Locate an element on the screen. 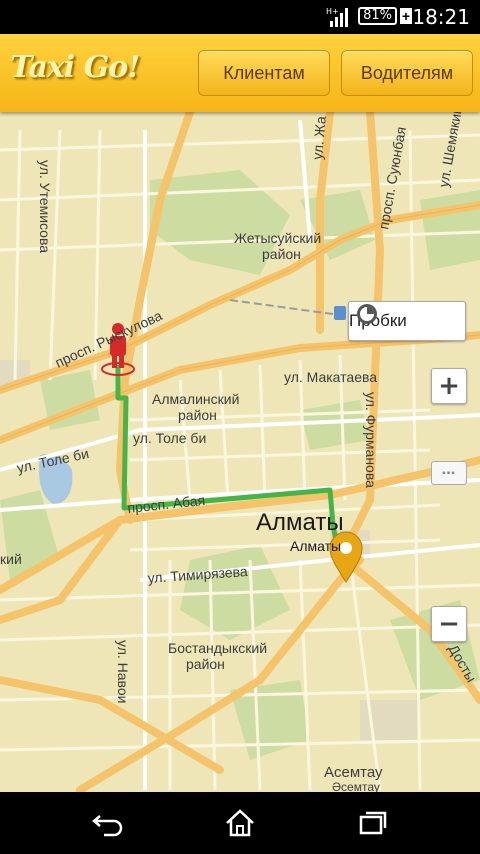 This screenshot has width=480, height=854. signal-icon: H+ is located at coordinates (337, 17).